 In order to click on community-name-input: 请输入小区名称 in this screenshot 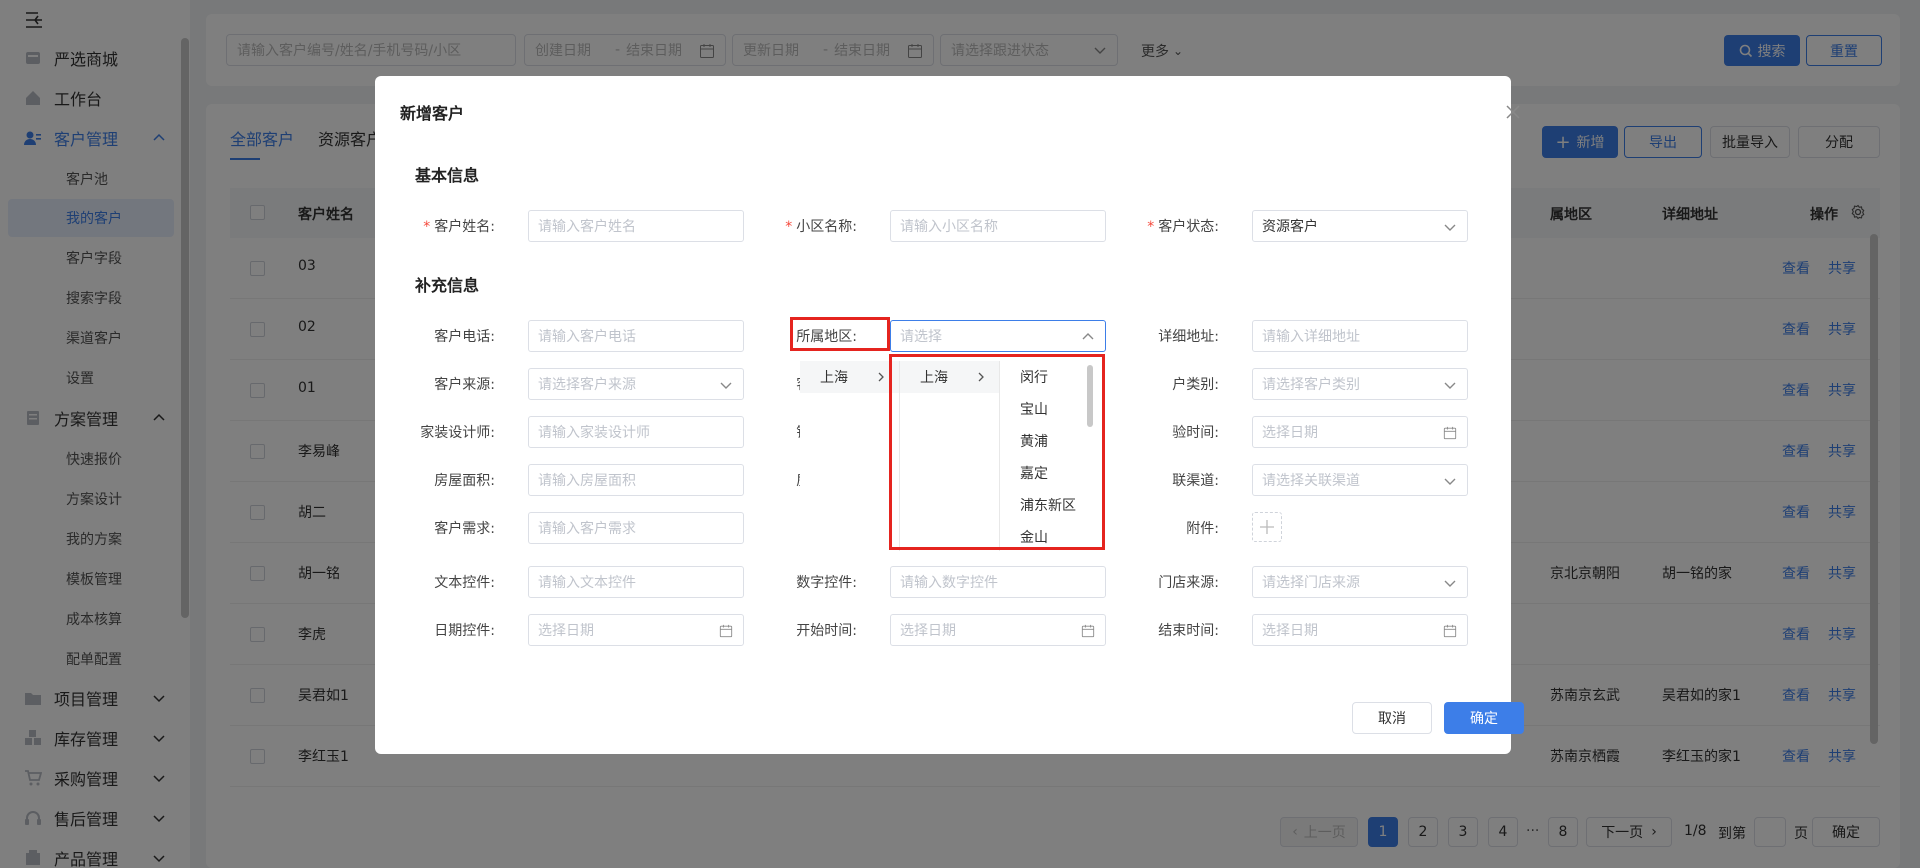, I will do `click(998, 226)`.